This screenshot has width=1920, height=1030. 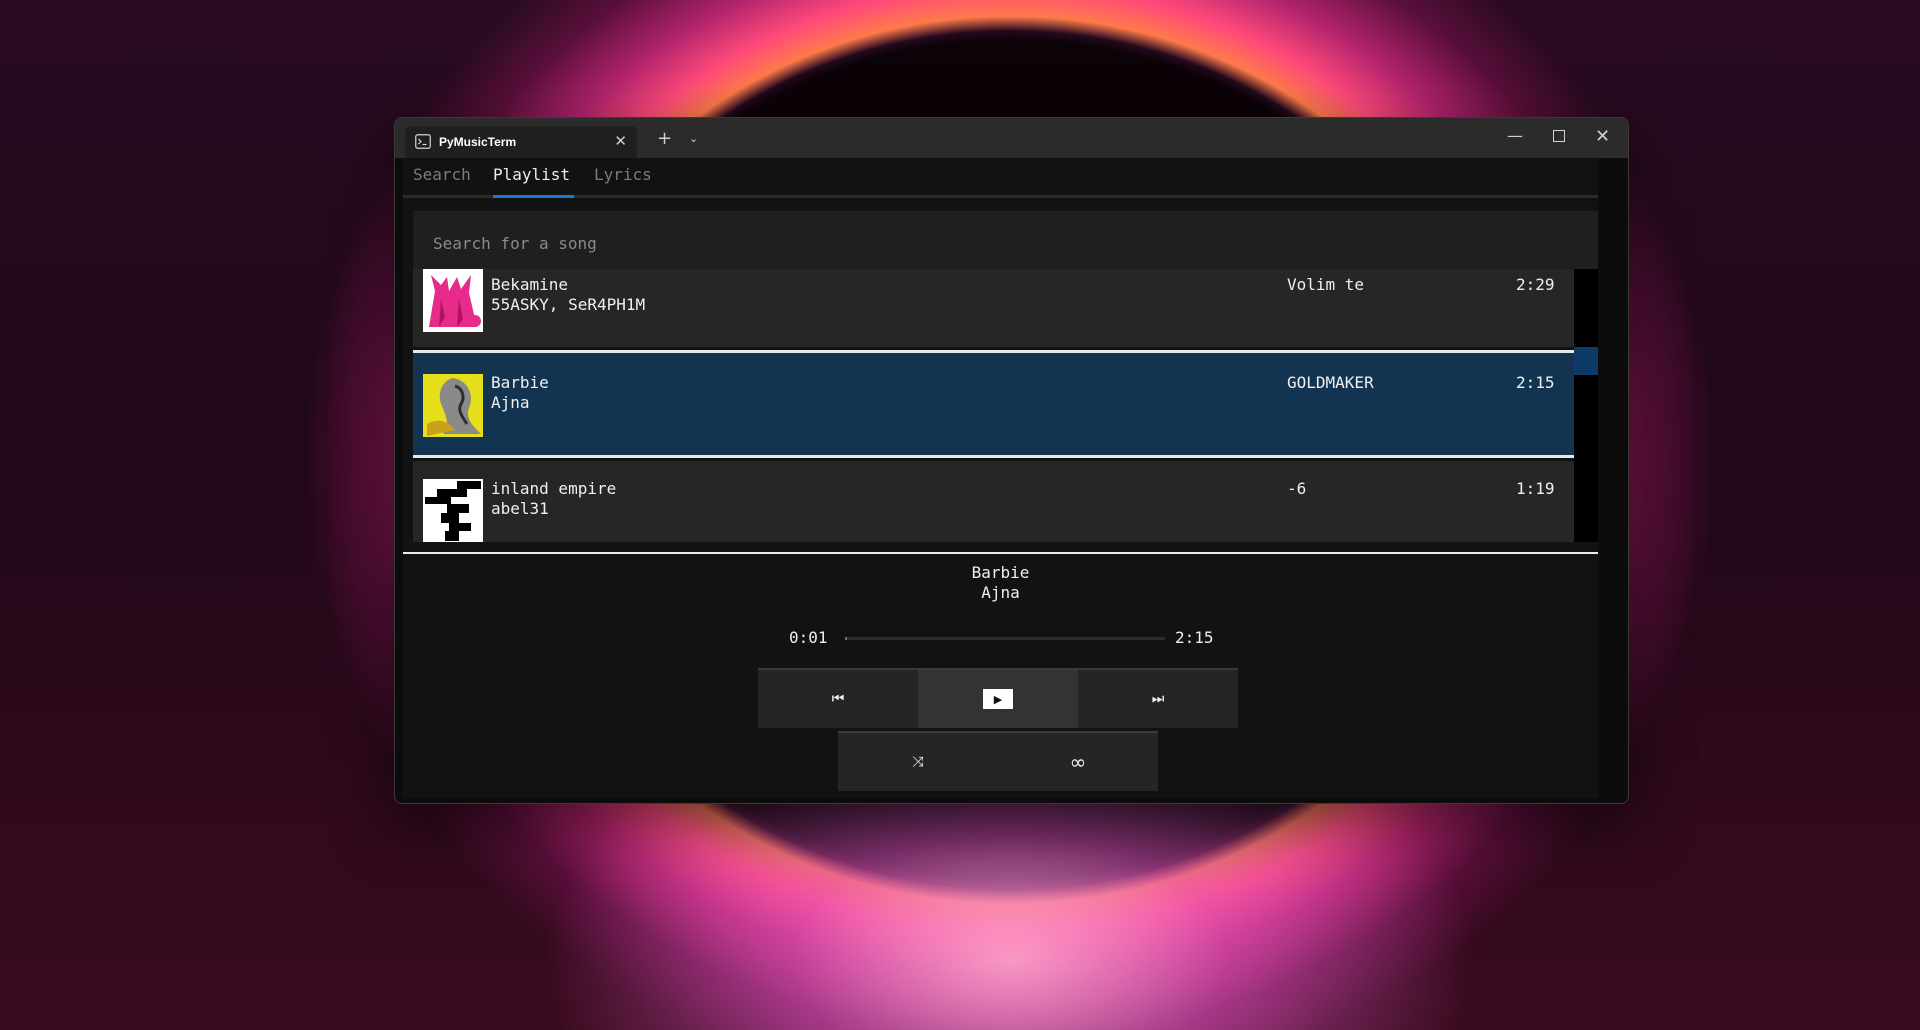 What do you see at coordinates (453, 300) in the screenshot?
I see `pink-figures-cover` at bounding box center [453, 300].